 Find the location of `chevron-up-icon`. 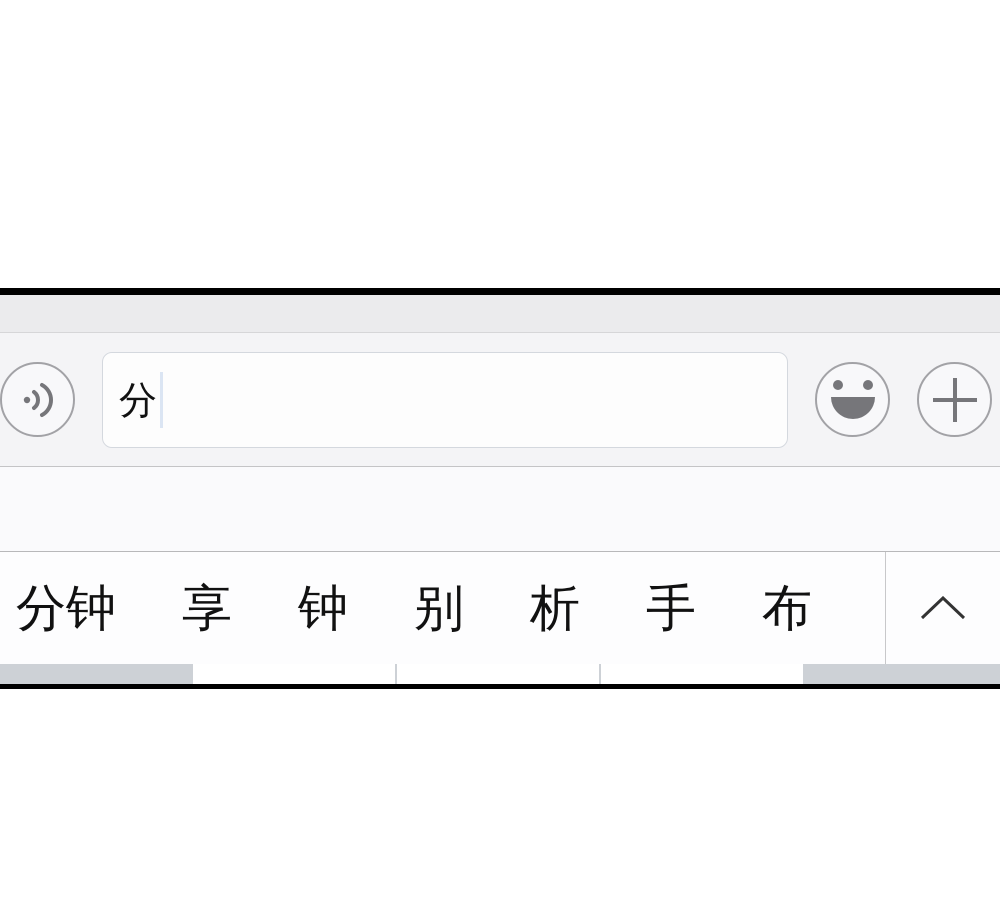

chevron-up-icon is located at coordinates (943, 608).